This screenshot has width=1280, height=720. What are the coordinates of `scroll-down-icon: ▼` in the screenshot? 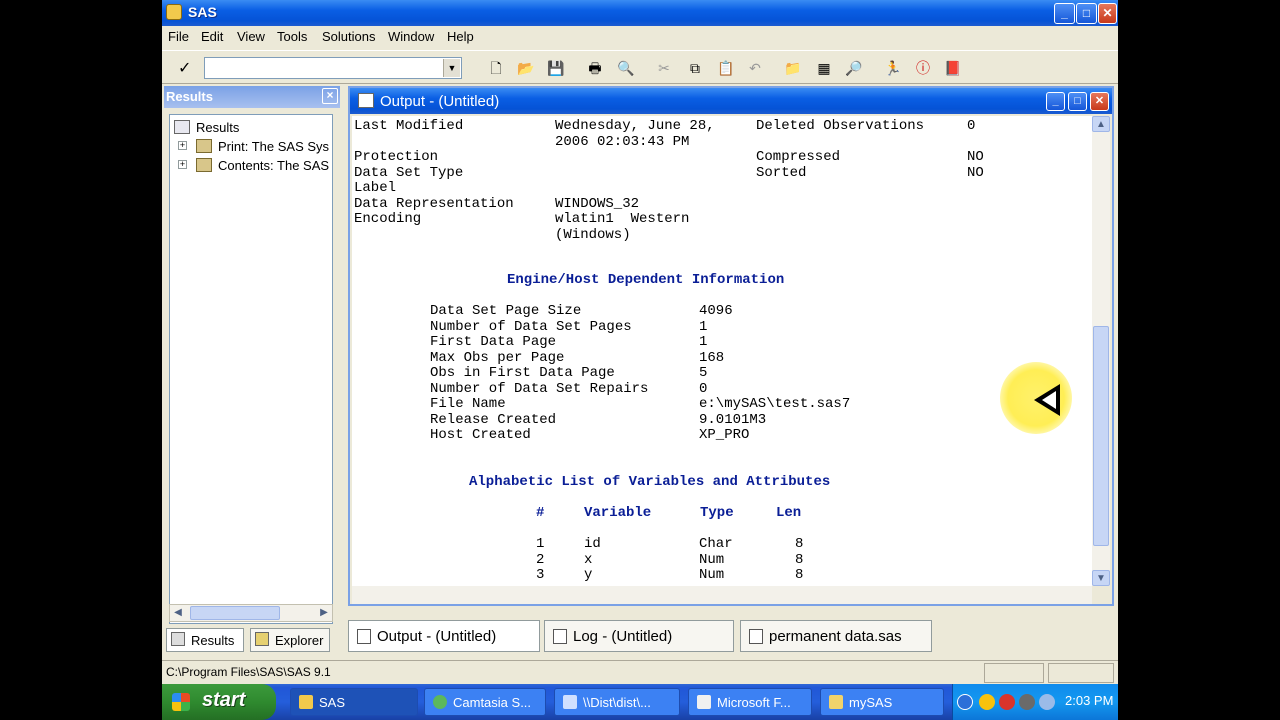 It's located at (1101, 578).